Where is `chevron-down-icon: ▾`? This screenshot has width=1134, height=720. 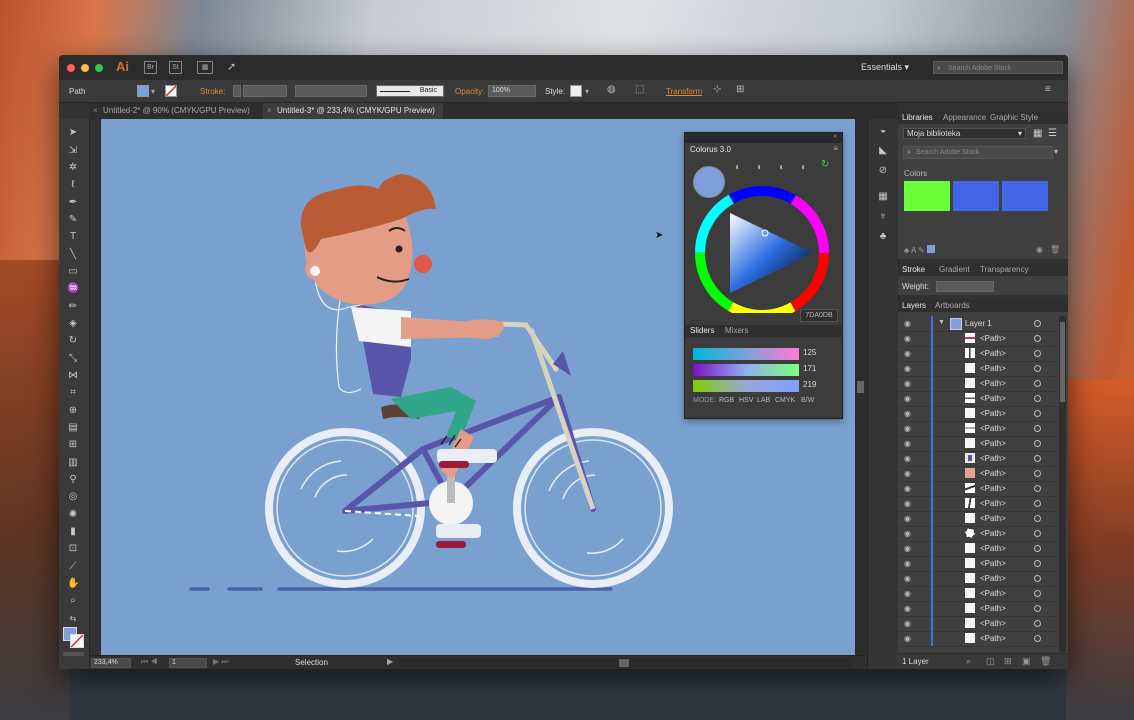
chevron-down-icon: ▾ is located at coordinates (1056, 151).